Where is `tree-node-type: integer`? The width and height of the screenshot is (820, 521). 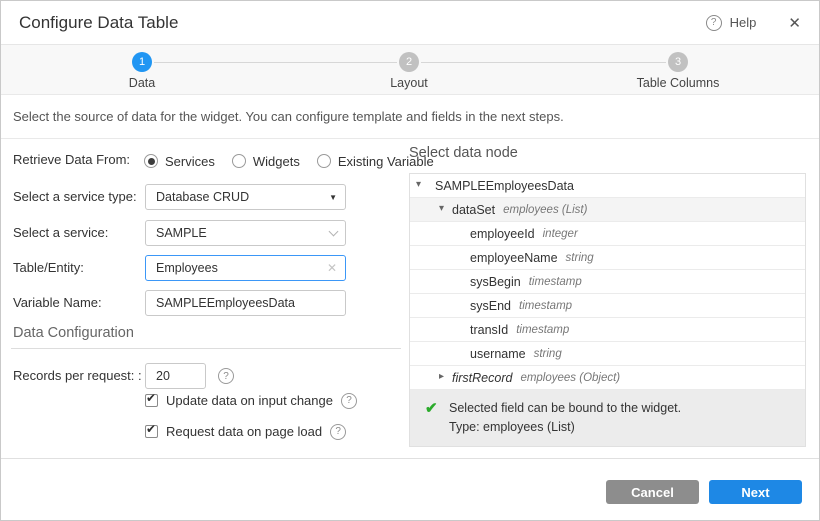 tree-node-type: integer is located at coordinates (560, 233).